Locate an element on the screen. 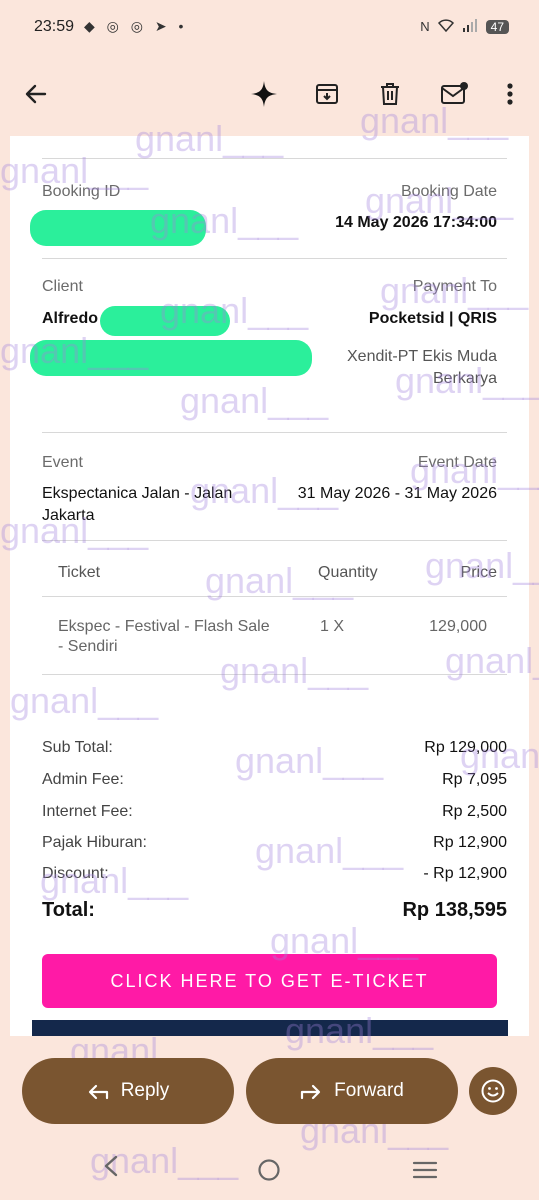 The image size is (539, 1200). sub-total-label: Sub Total: is located at coordinates (77, 747).